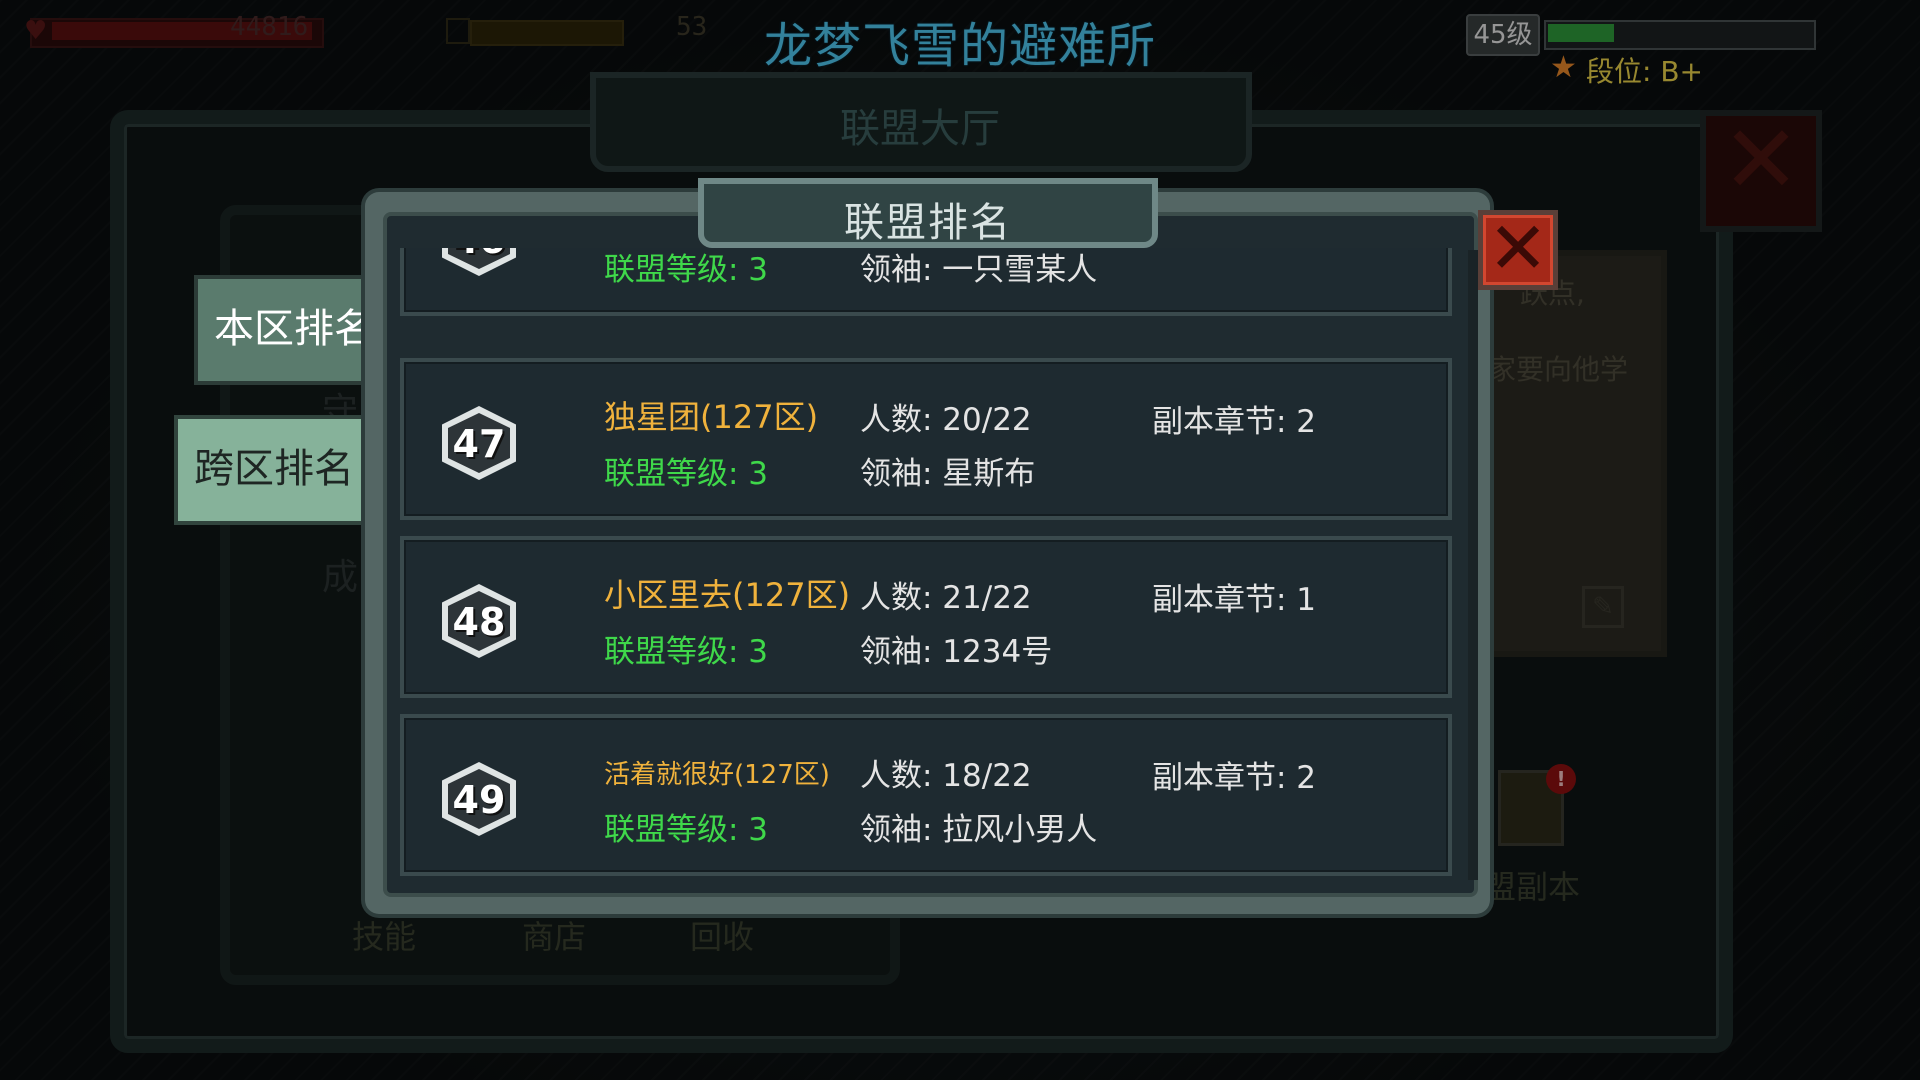  What do you see at coordinates (479, 800) in the screenshot?
I see `rank-number: 49` at bounding box center [479, 800].